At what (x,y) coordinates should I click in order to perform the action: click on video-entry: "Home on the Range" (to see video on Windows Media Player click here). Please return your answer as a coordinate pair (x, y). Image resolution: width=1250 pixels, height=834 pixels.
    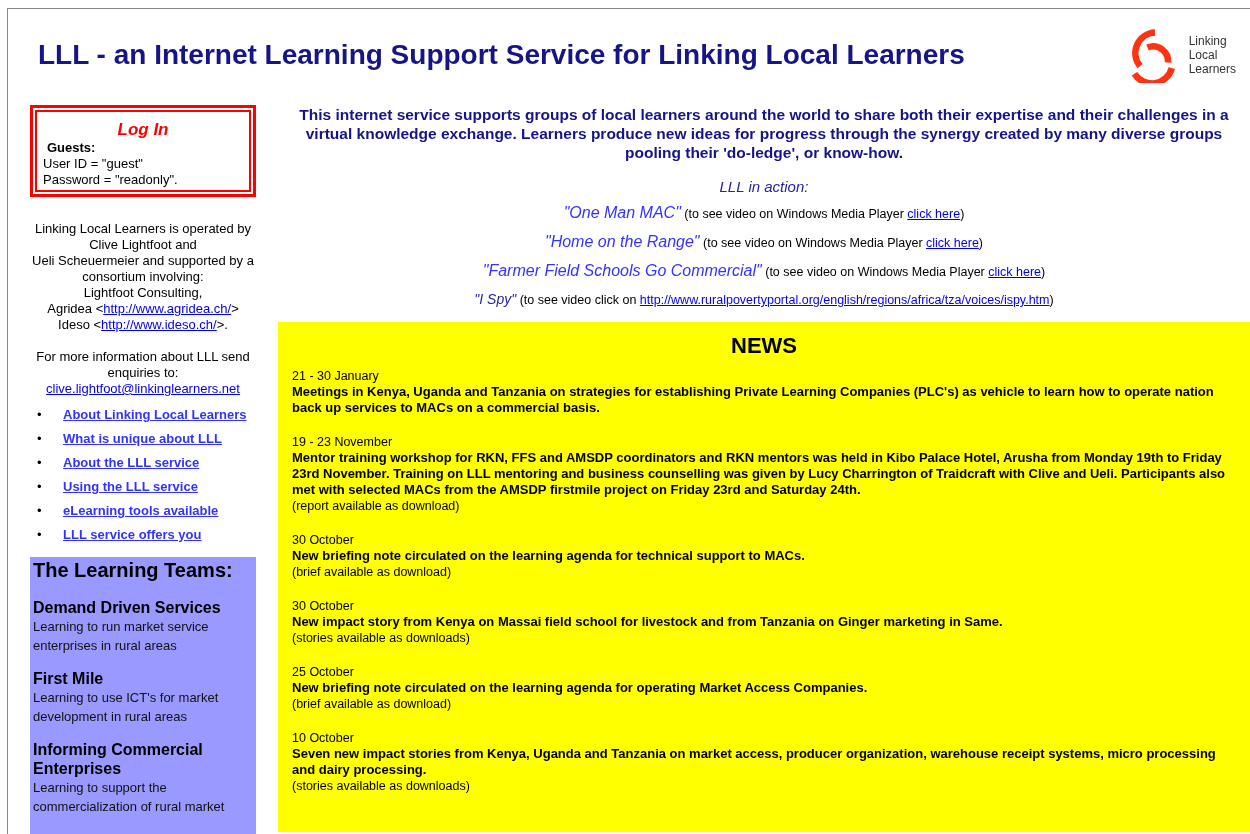
    Looking at the image, I should click on (764, 242).